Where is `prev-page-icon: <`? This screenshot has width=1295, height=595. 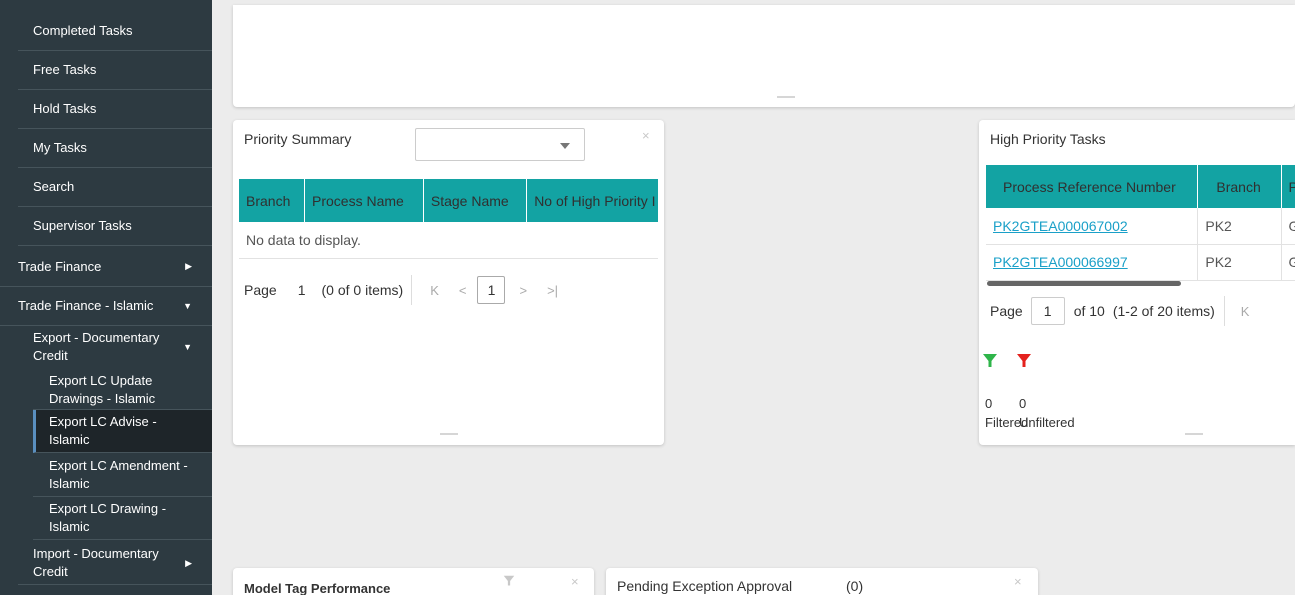
prev-page-icon: < is located at coordinates (463, 290).